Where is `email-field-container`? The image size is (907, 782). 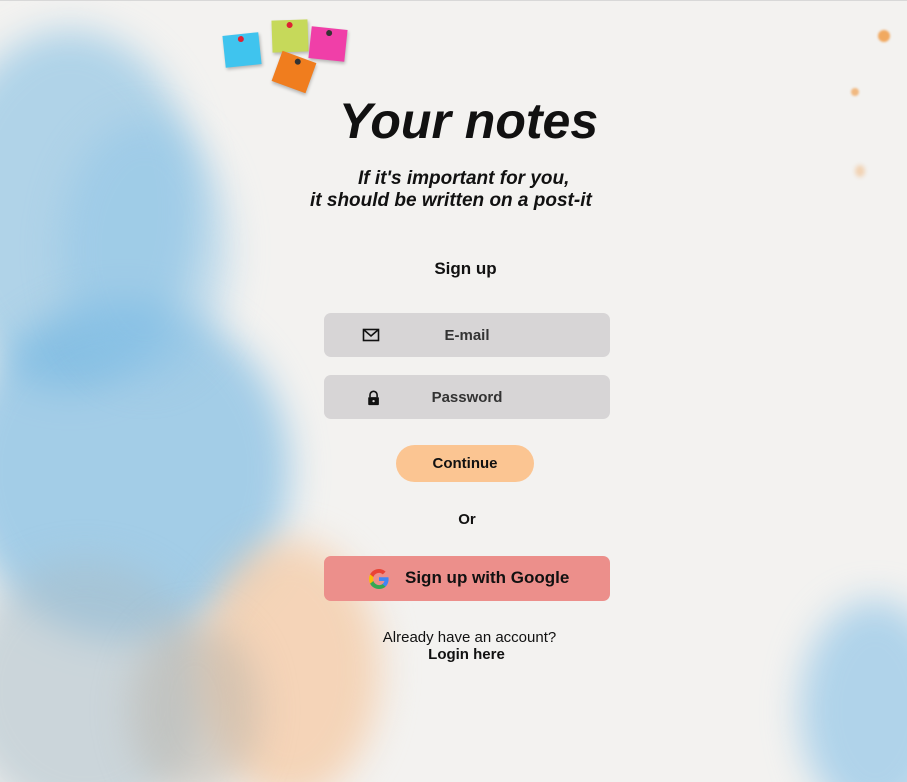 email-field-container is located at coordinates (467, 335).